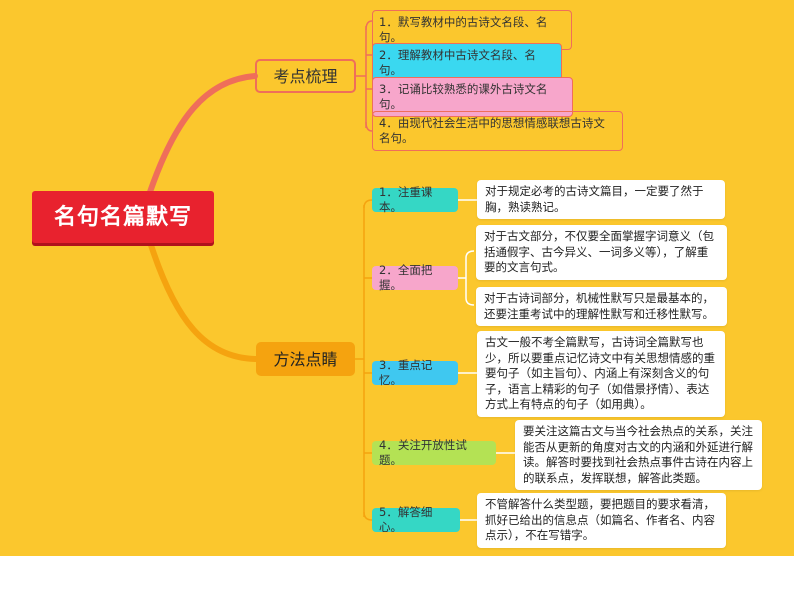  Describe the element at coordinates (415, 199) in the screenshot. I see `method-item: 1．注重课本。` at that location.